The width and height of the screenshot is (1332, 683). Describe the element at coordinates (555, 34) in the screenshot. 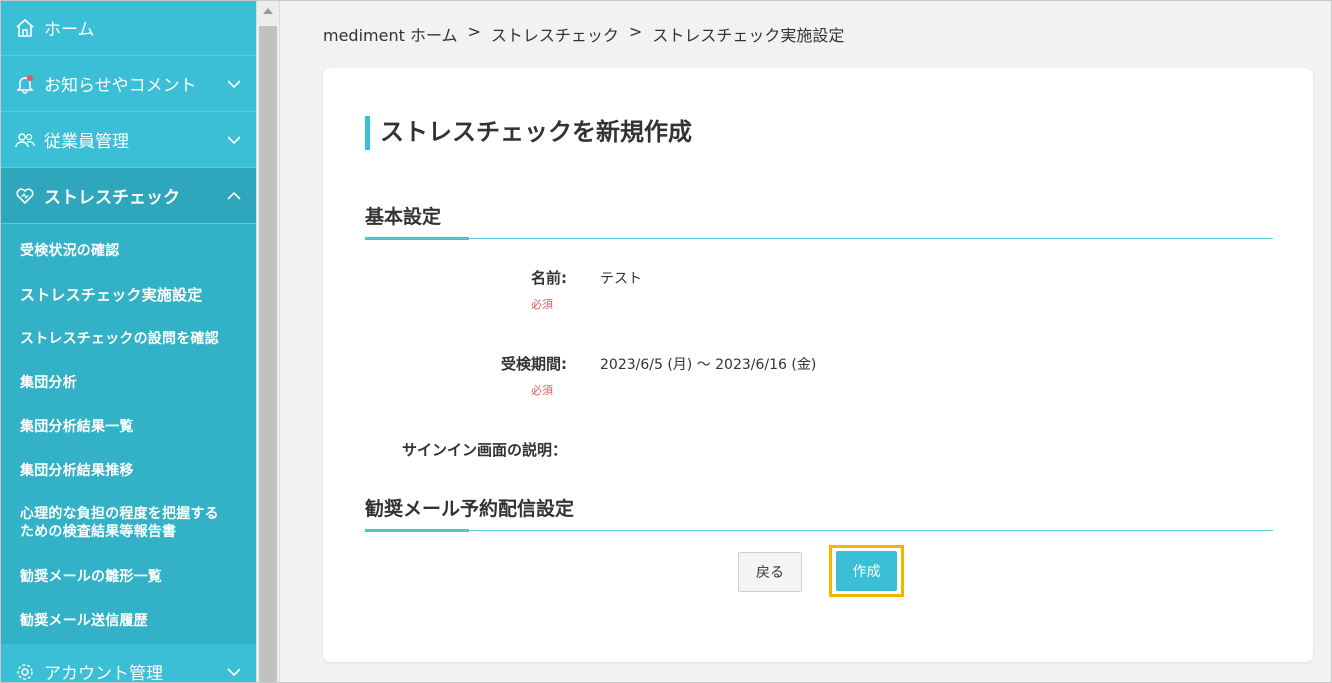

I see `breadcrumb-stress-check: ストレスチェック` at that location.